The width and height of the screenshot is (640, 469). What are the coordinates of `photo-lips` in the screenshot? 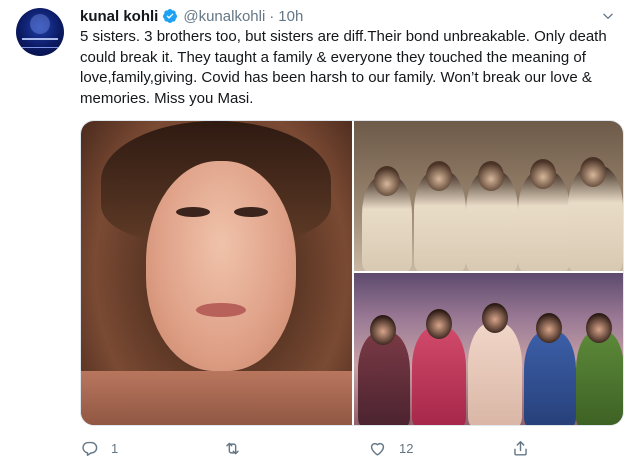 It's located at (221, 310).